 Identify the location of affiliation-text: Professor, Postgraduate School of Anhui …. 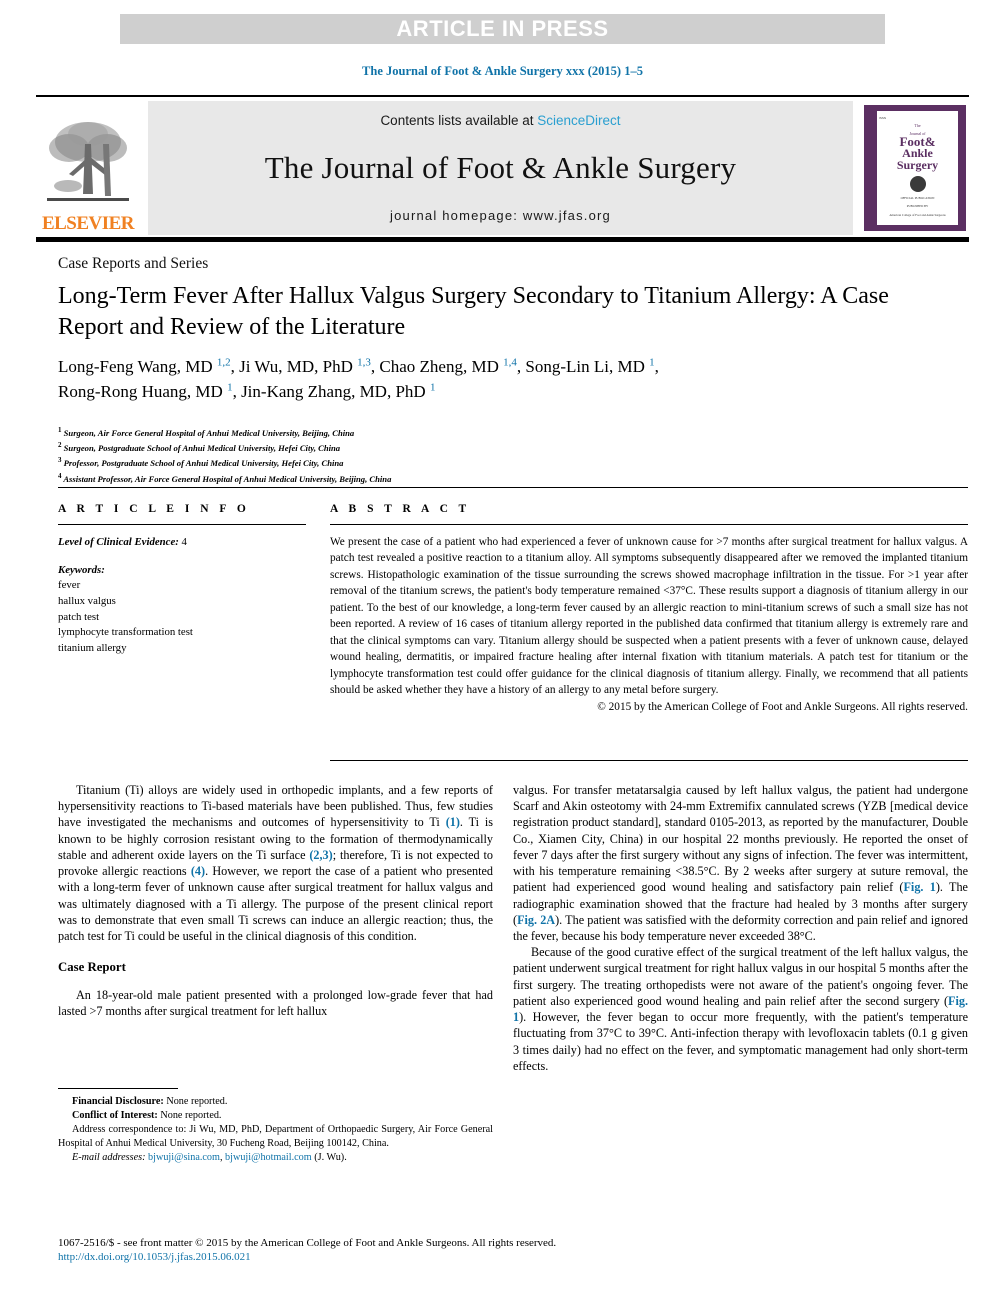
(202, 463).